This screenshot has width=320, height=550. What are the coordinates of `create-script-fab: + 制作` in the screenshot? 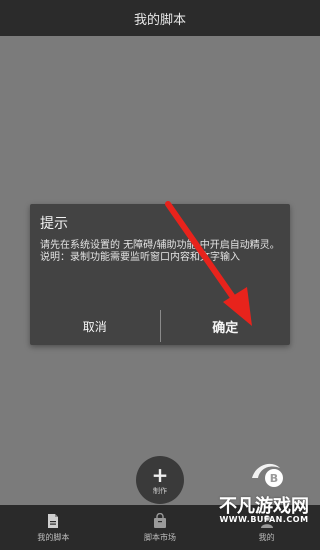 It's located at (160, 480).